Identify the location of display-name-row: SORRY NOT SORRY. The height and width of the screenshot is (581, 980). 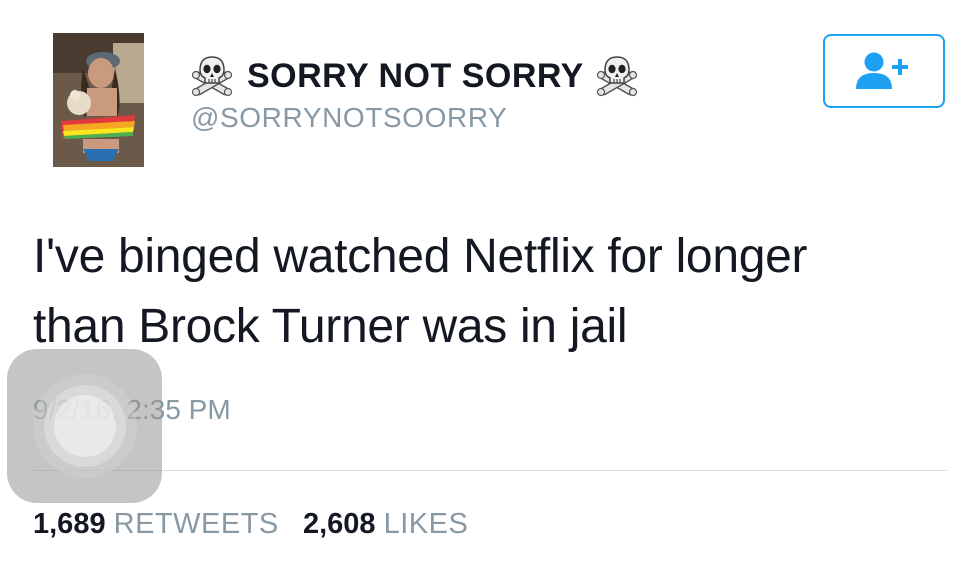
(414, 76).